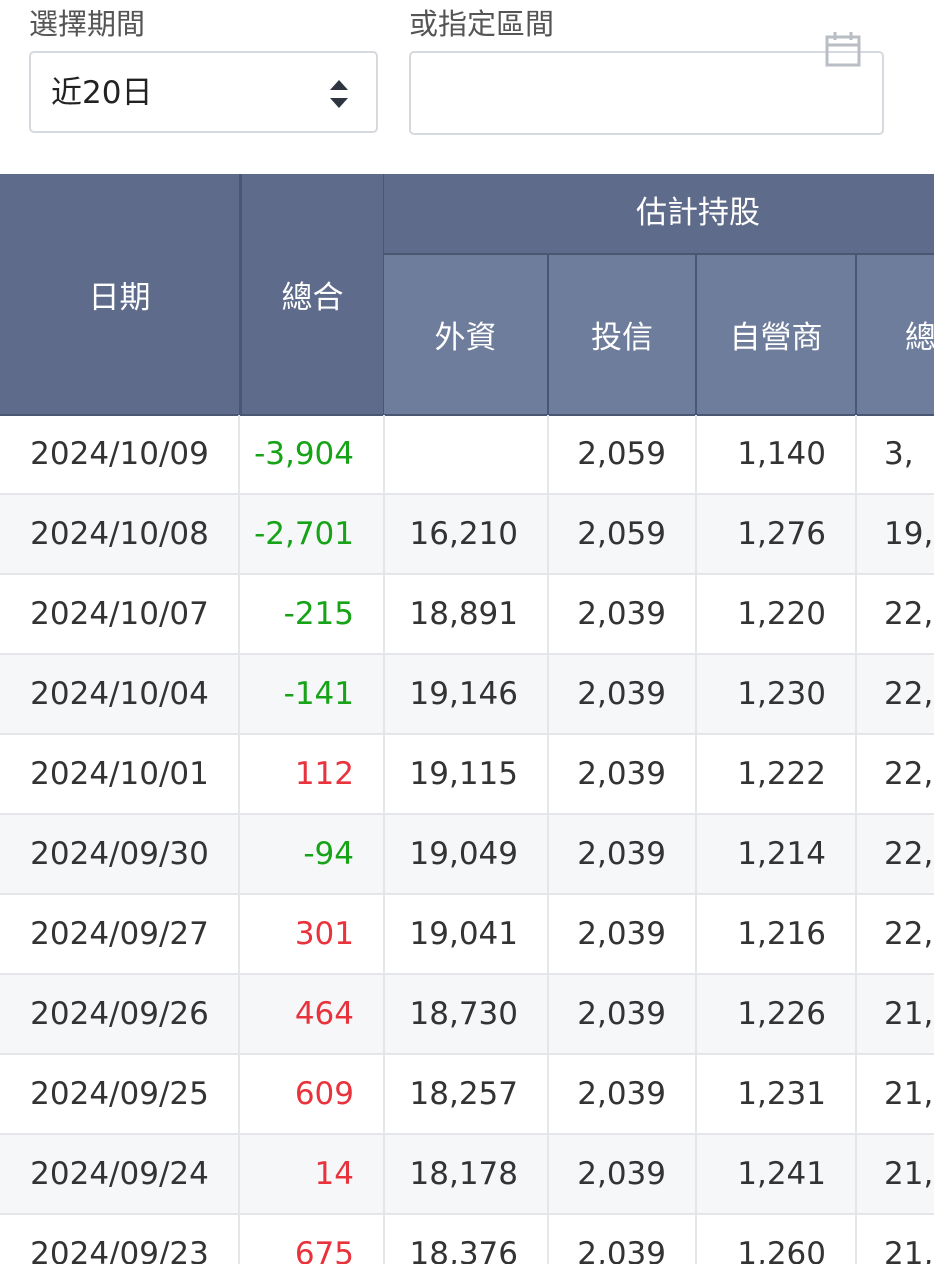 The height and width of the screenshot is (1280, 934). What do you see at coordinates (463, 614) in the screenshot?
I see `cell-foreign: 18,891` at bounding box center [463, 614].